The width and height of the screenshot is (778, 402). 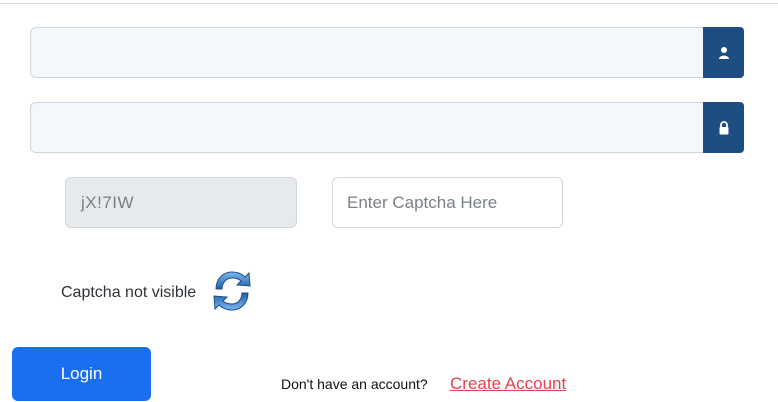 I want to click on captcha-code: jX!7IW, so click(x=108, y=202).